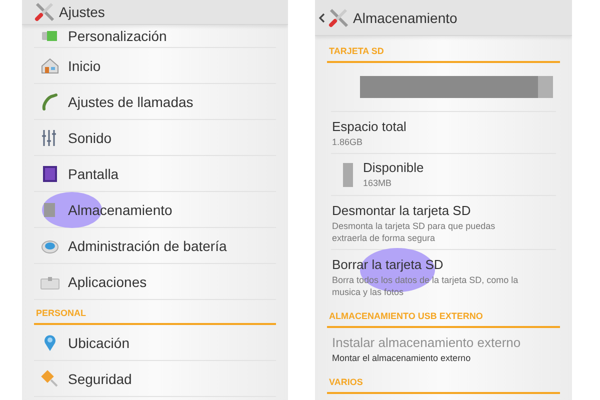  I want to click on section-header: TARJETA SD, so click(356, 52).